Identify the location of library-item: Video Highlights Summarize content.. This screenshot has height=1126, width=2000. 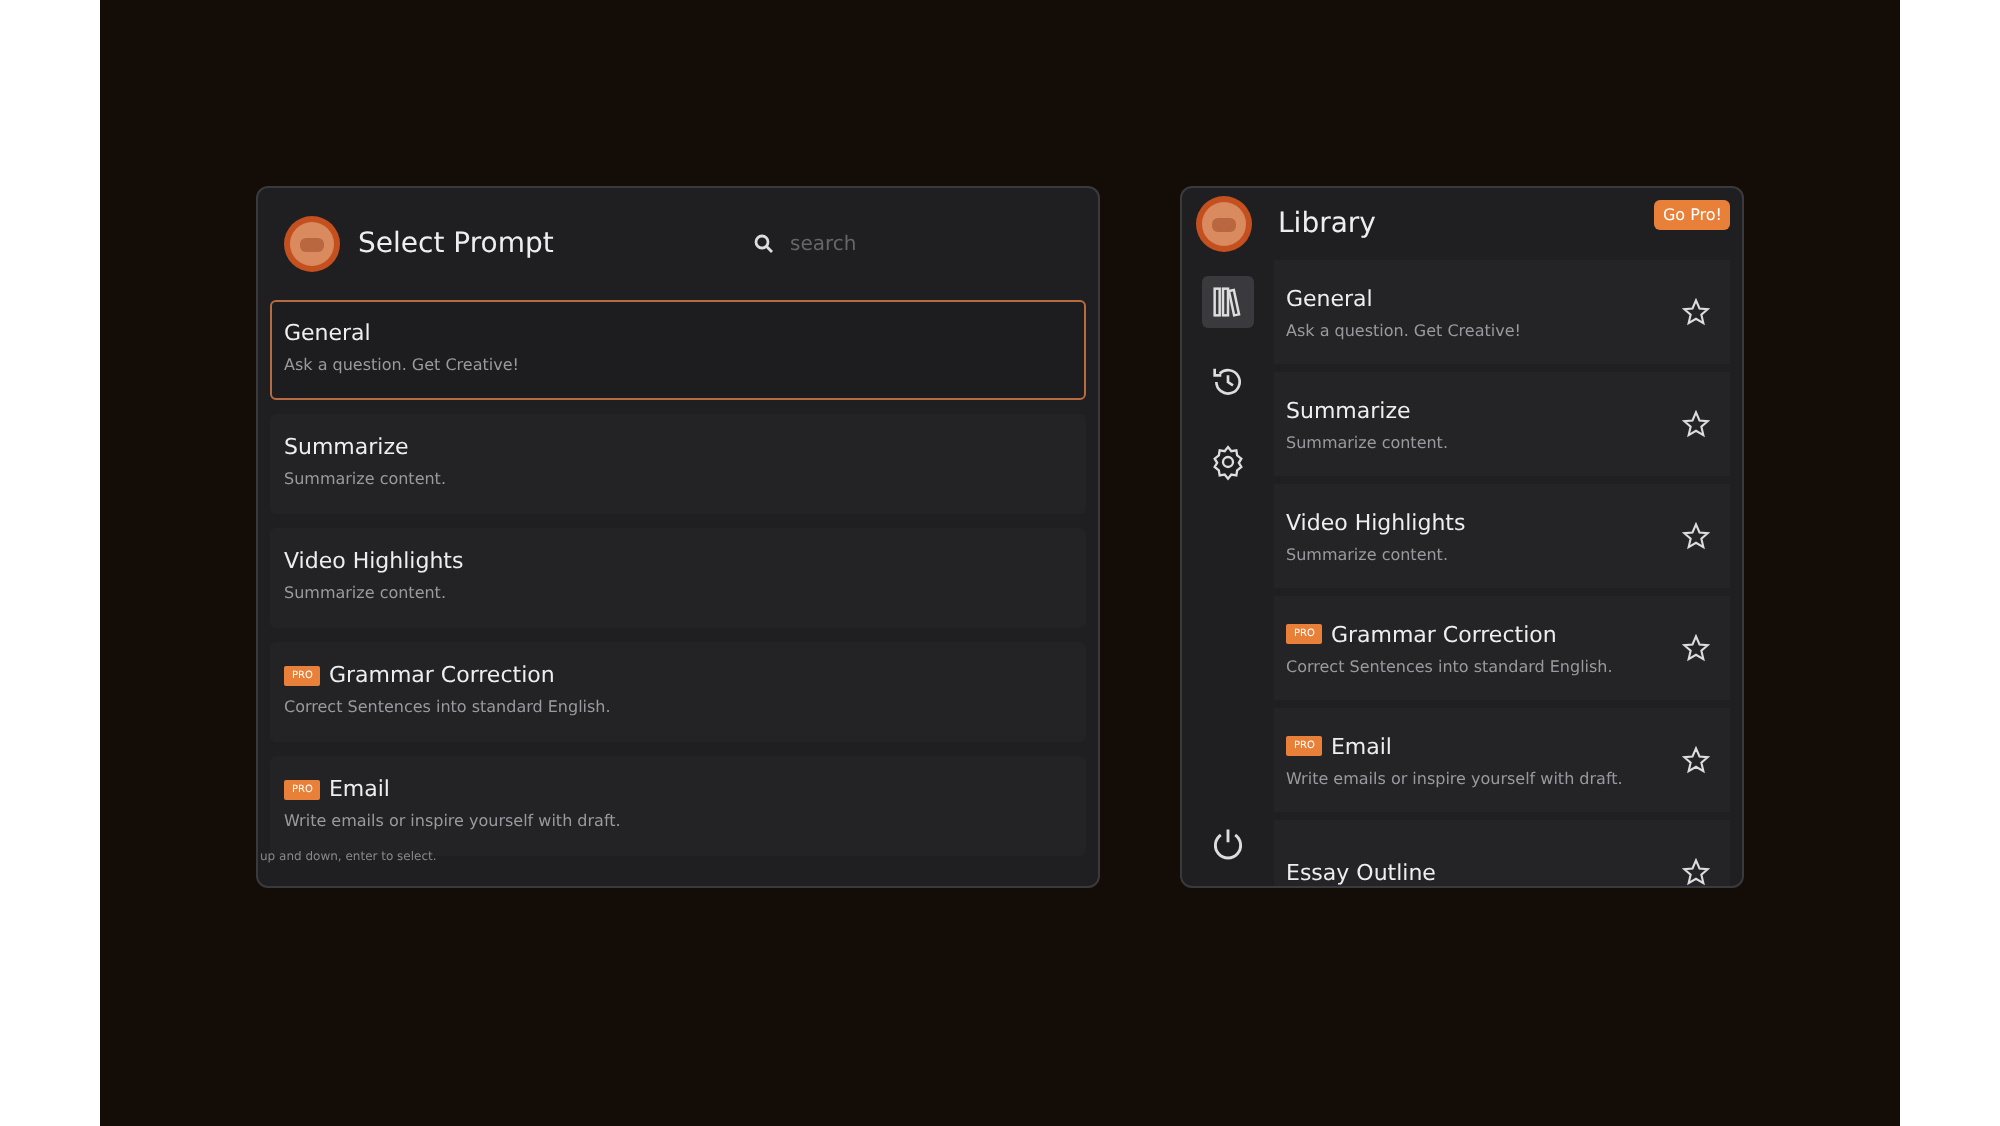
(1502, 536).